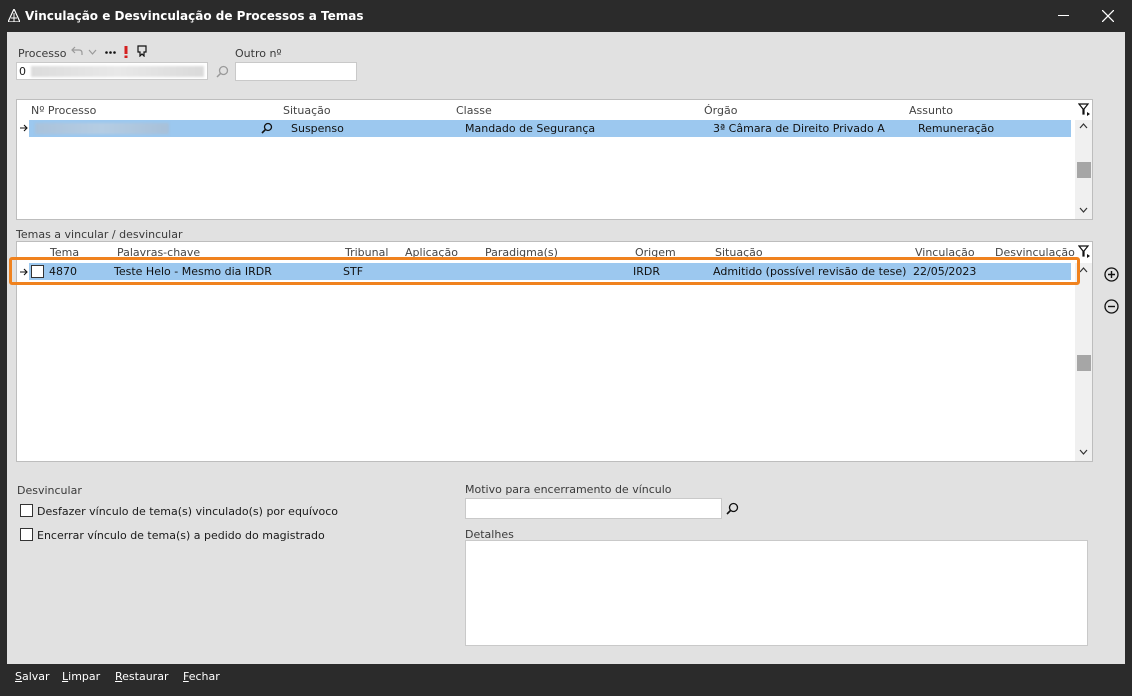  I want to click on salvar-button: Salvar, so click(32, 676).